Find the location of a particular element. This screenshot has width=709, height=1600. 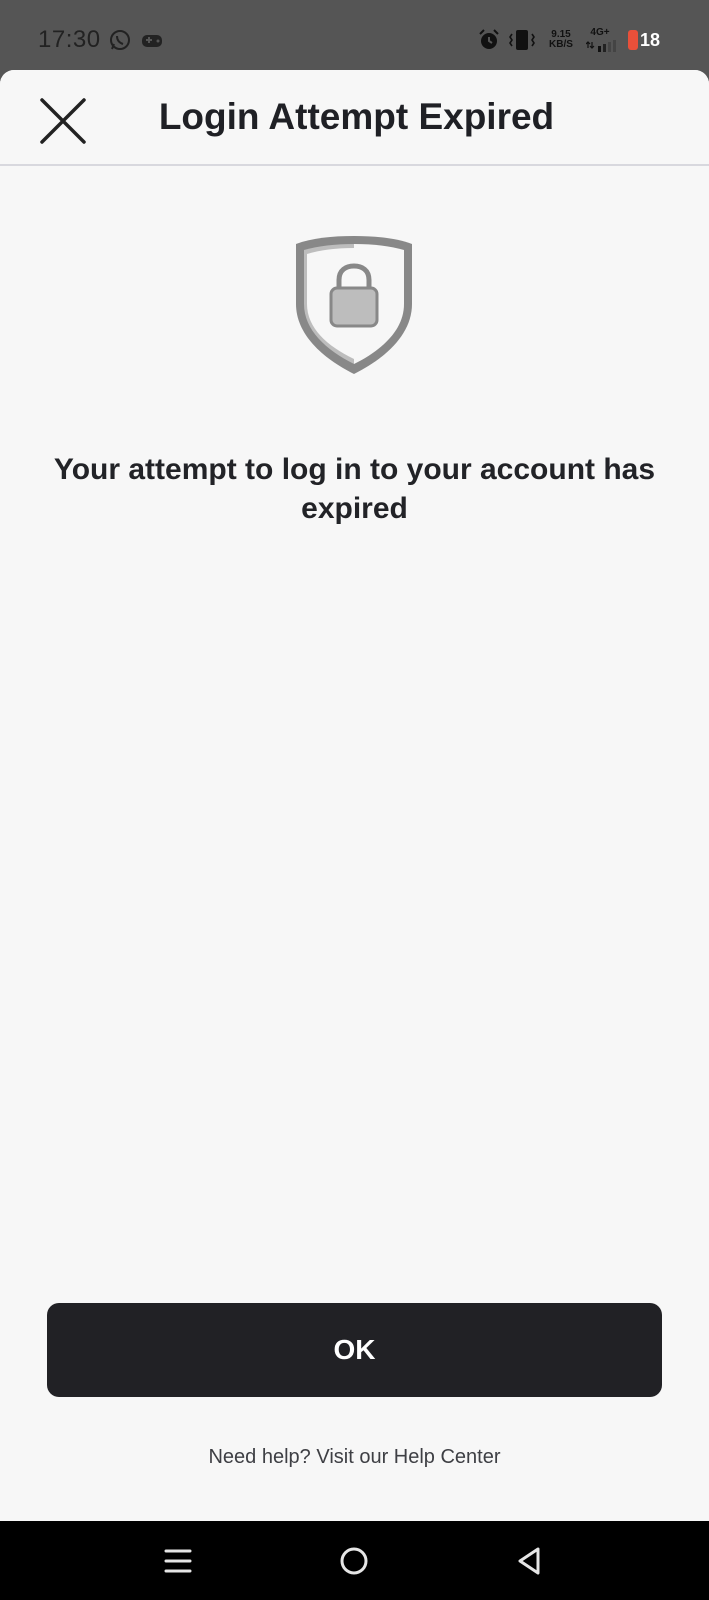

back-triangle-icon is located at coordinates (529, 1561).